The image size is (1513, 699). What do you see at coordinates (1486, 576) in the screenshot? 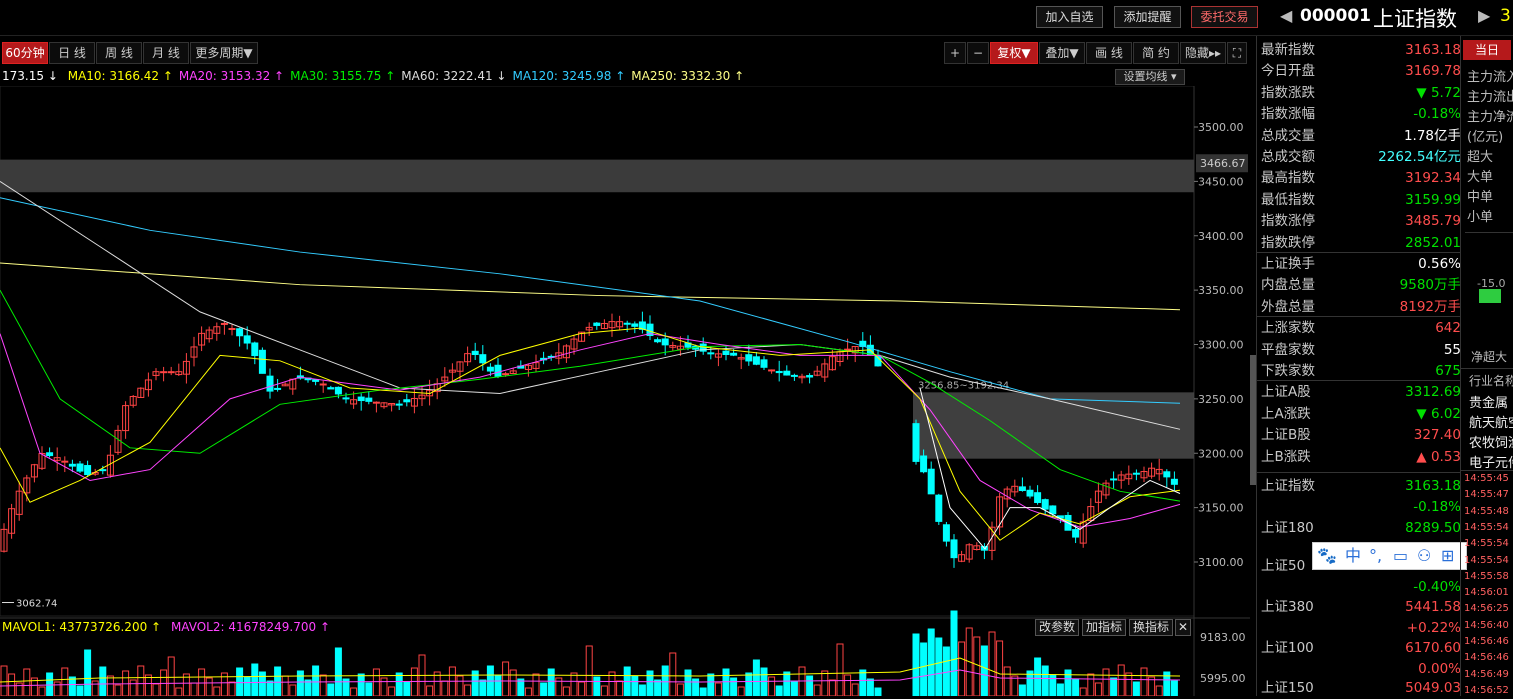
I see `trade-time: 14:55:58` at bounding box center [1486, 576].